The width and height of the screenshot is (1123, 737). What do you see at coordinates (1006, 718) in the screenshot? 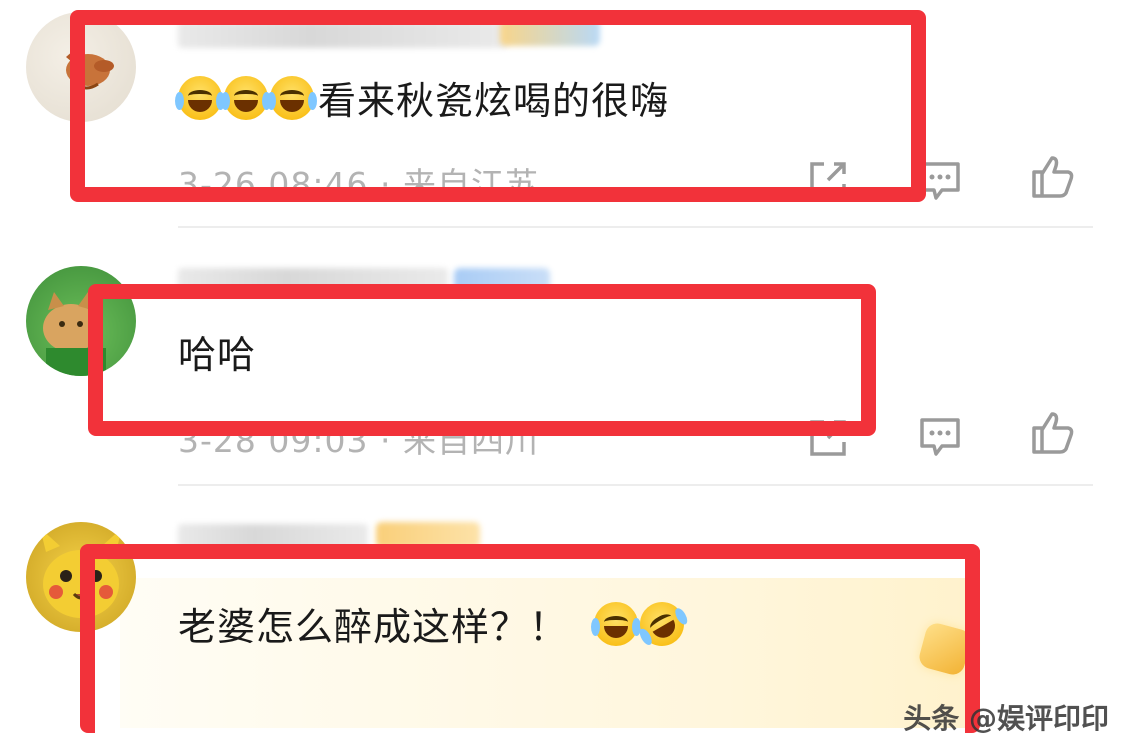
I see `watermark: 头条 @娱评印印` at bounding box center [1006, 718].